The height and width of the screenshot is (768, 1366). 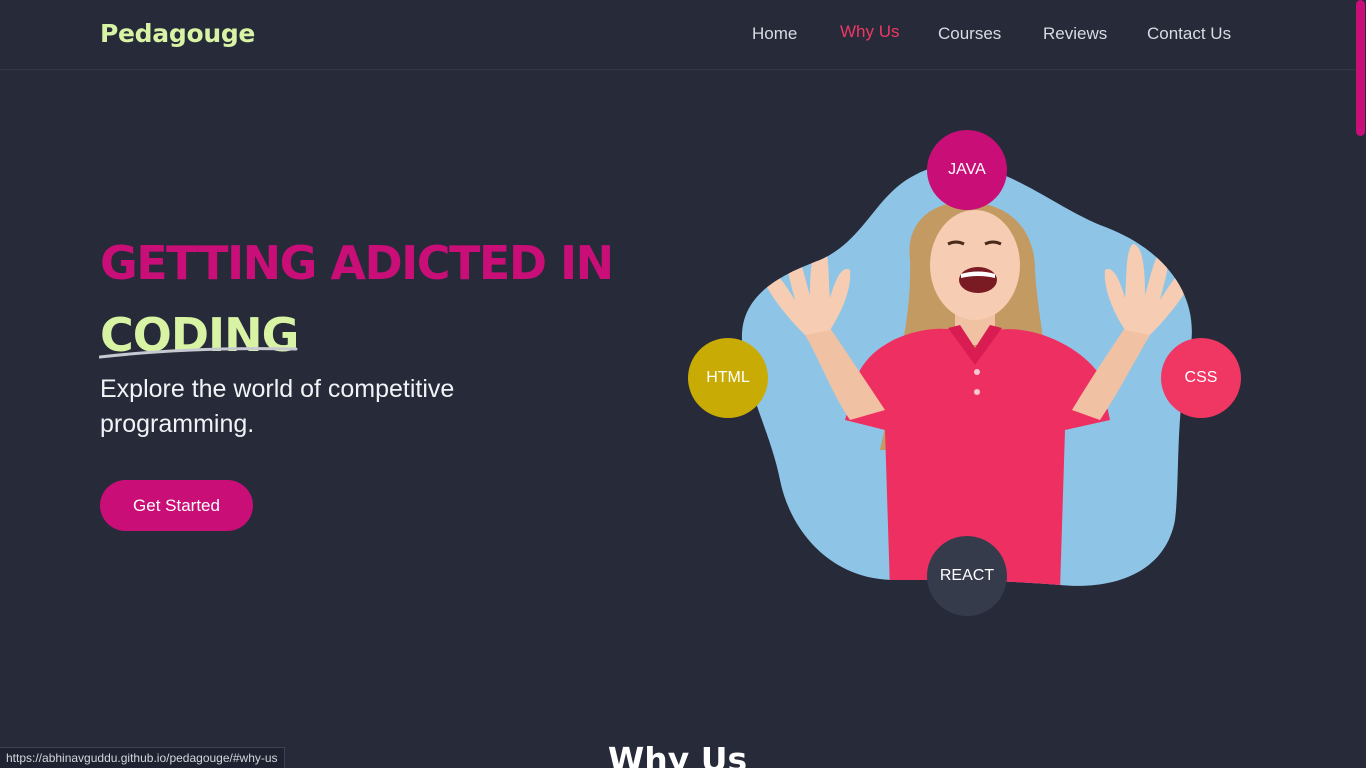 I want to click on title-underline-decoration, so click(x=198, y=353).